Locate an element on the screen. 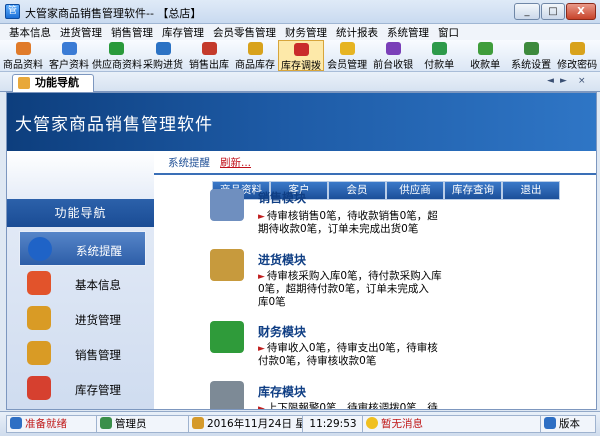 Image resolution: width=600 pixels, height=436 pixels. module-line: 付款0笔，待审核收款0笔 is located at coordinates (317, 360).